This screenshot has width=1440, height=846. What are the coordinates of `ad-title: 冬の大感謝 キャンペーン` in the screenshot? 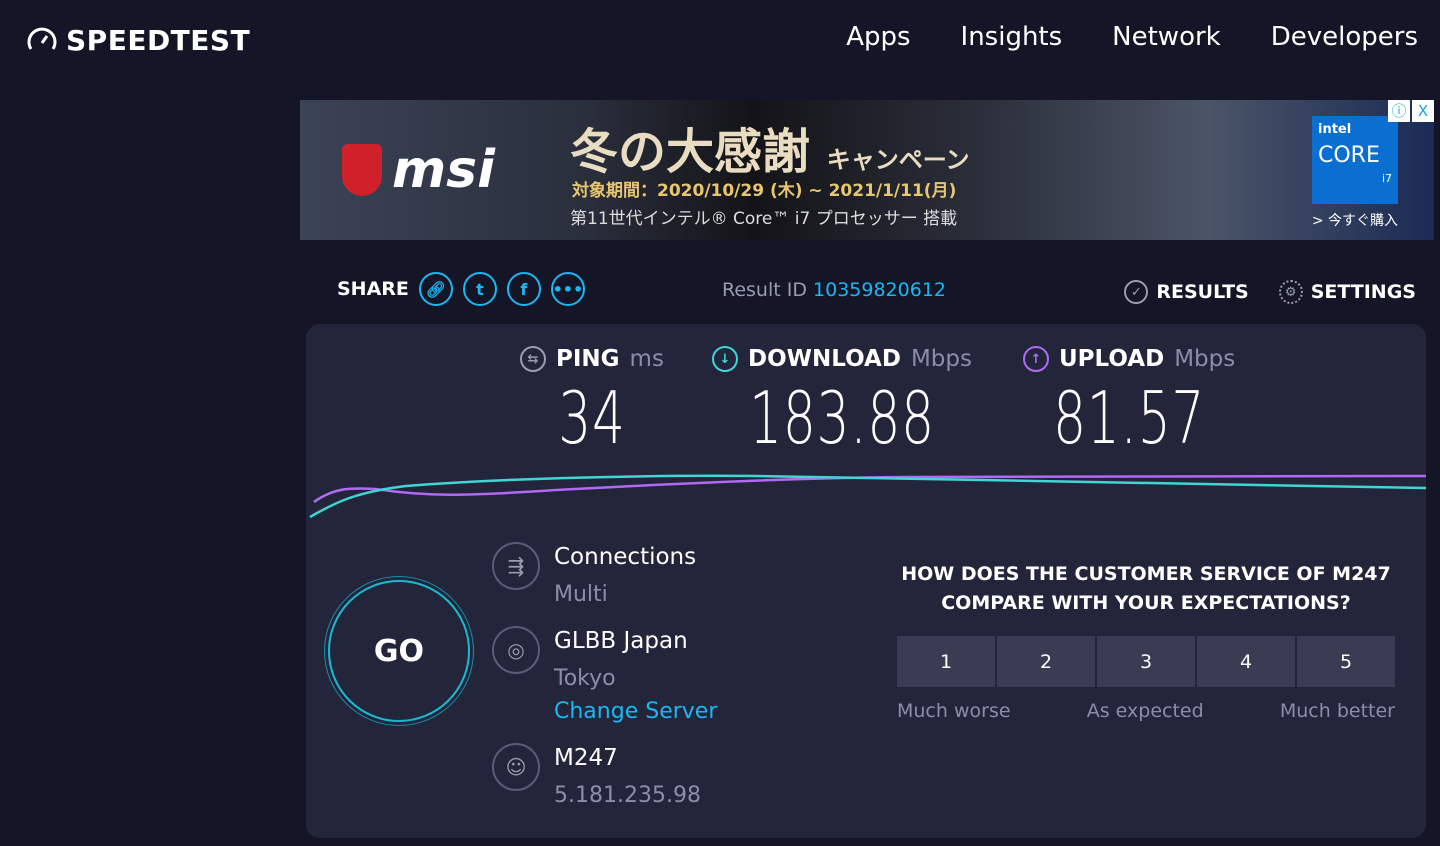 It's located at (770, 147).